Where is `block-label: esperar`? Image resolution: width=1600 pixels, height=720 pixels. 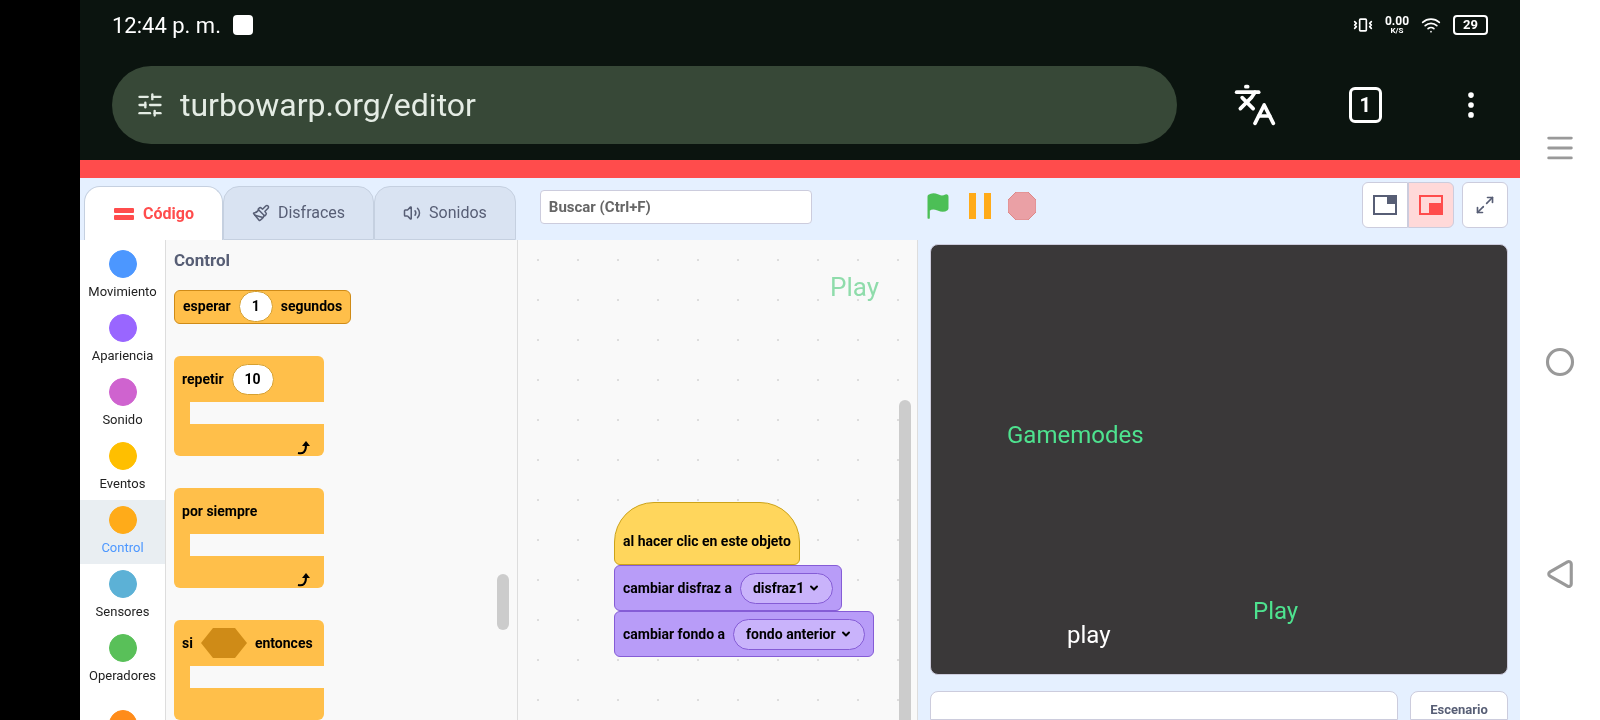 block-label: esperar is located at coordinates (207, 307).